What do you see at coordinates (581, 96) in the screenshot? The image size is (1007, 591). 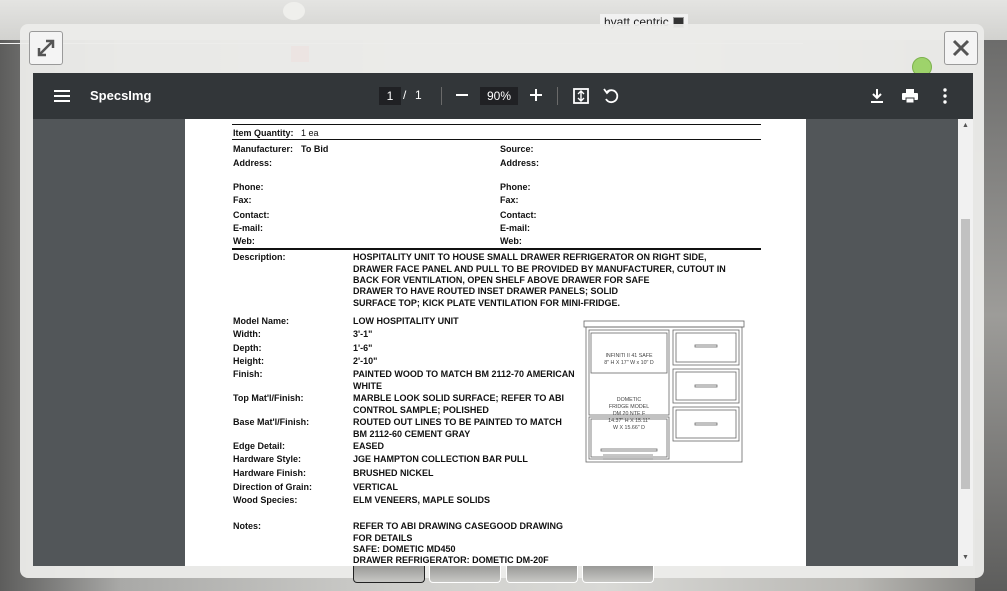 I see `fit-page-icon` at bounding box center [581, 96].